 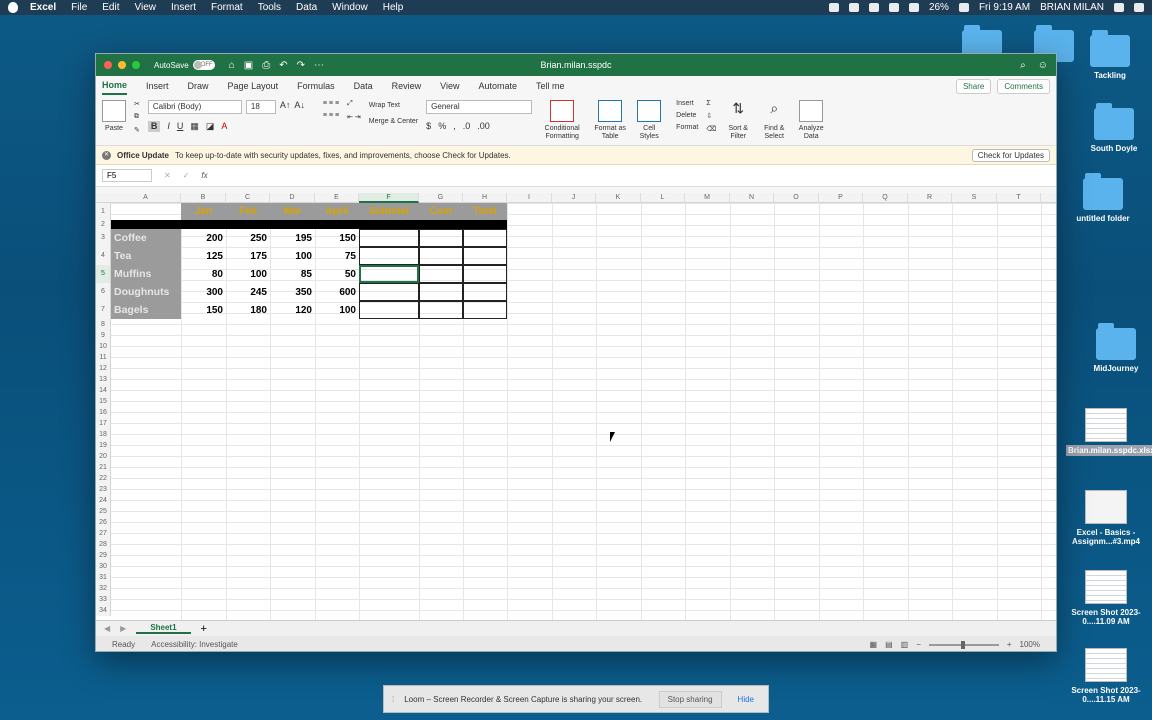 What do you see at coordinates (711, 129) in the screenshot?
I see `clear-icon: ⌫` at bounding box center [711, 129].